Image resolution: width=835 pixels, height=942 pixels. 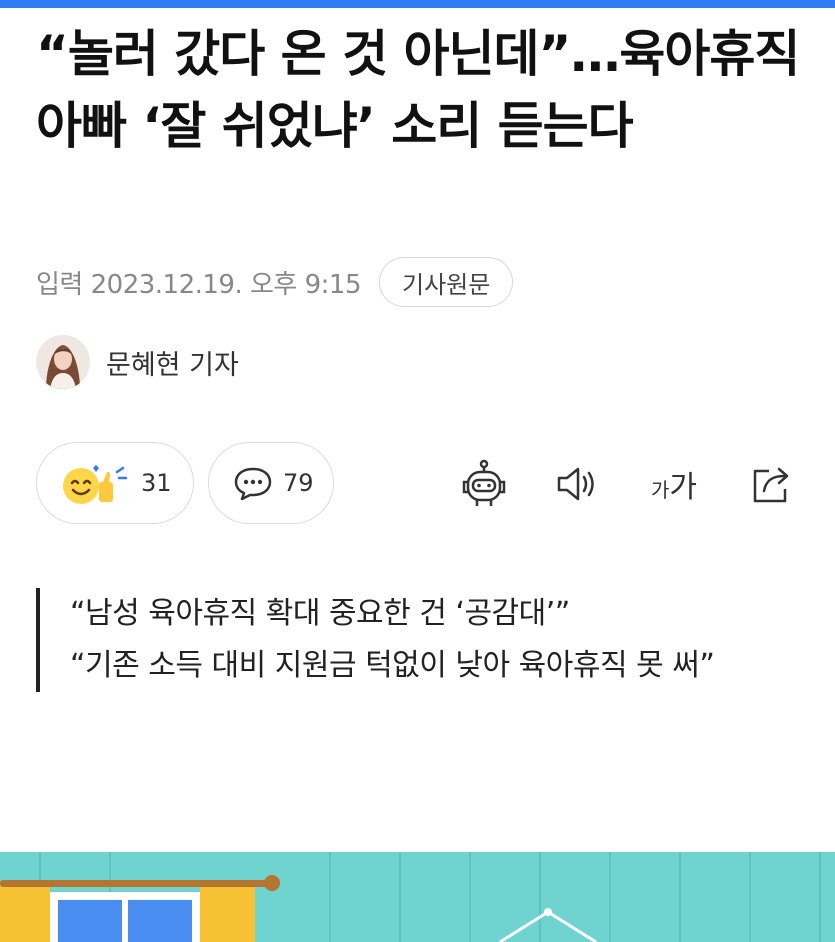 What do you see at coordinates (660, 490) in the screenshot?
I see `font-small-label: 가` at bounding box center [660, 490].